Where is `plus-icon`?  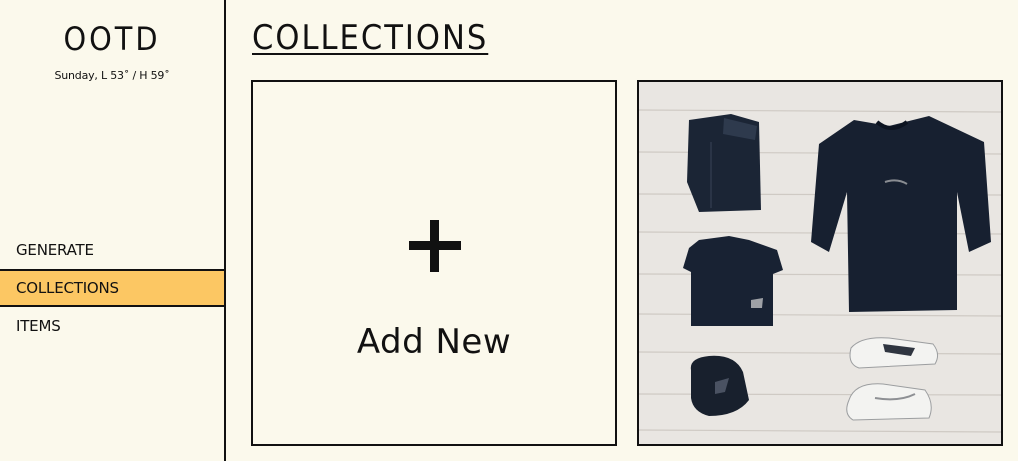
plus-icon is located at coordinates (435, 246).